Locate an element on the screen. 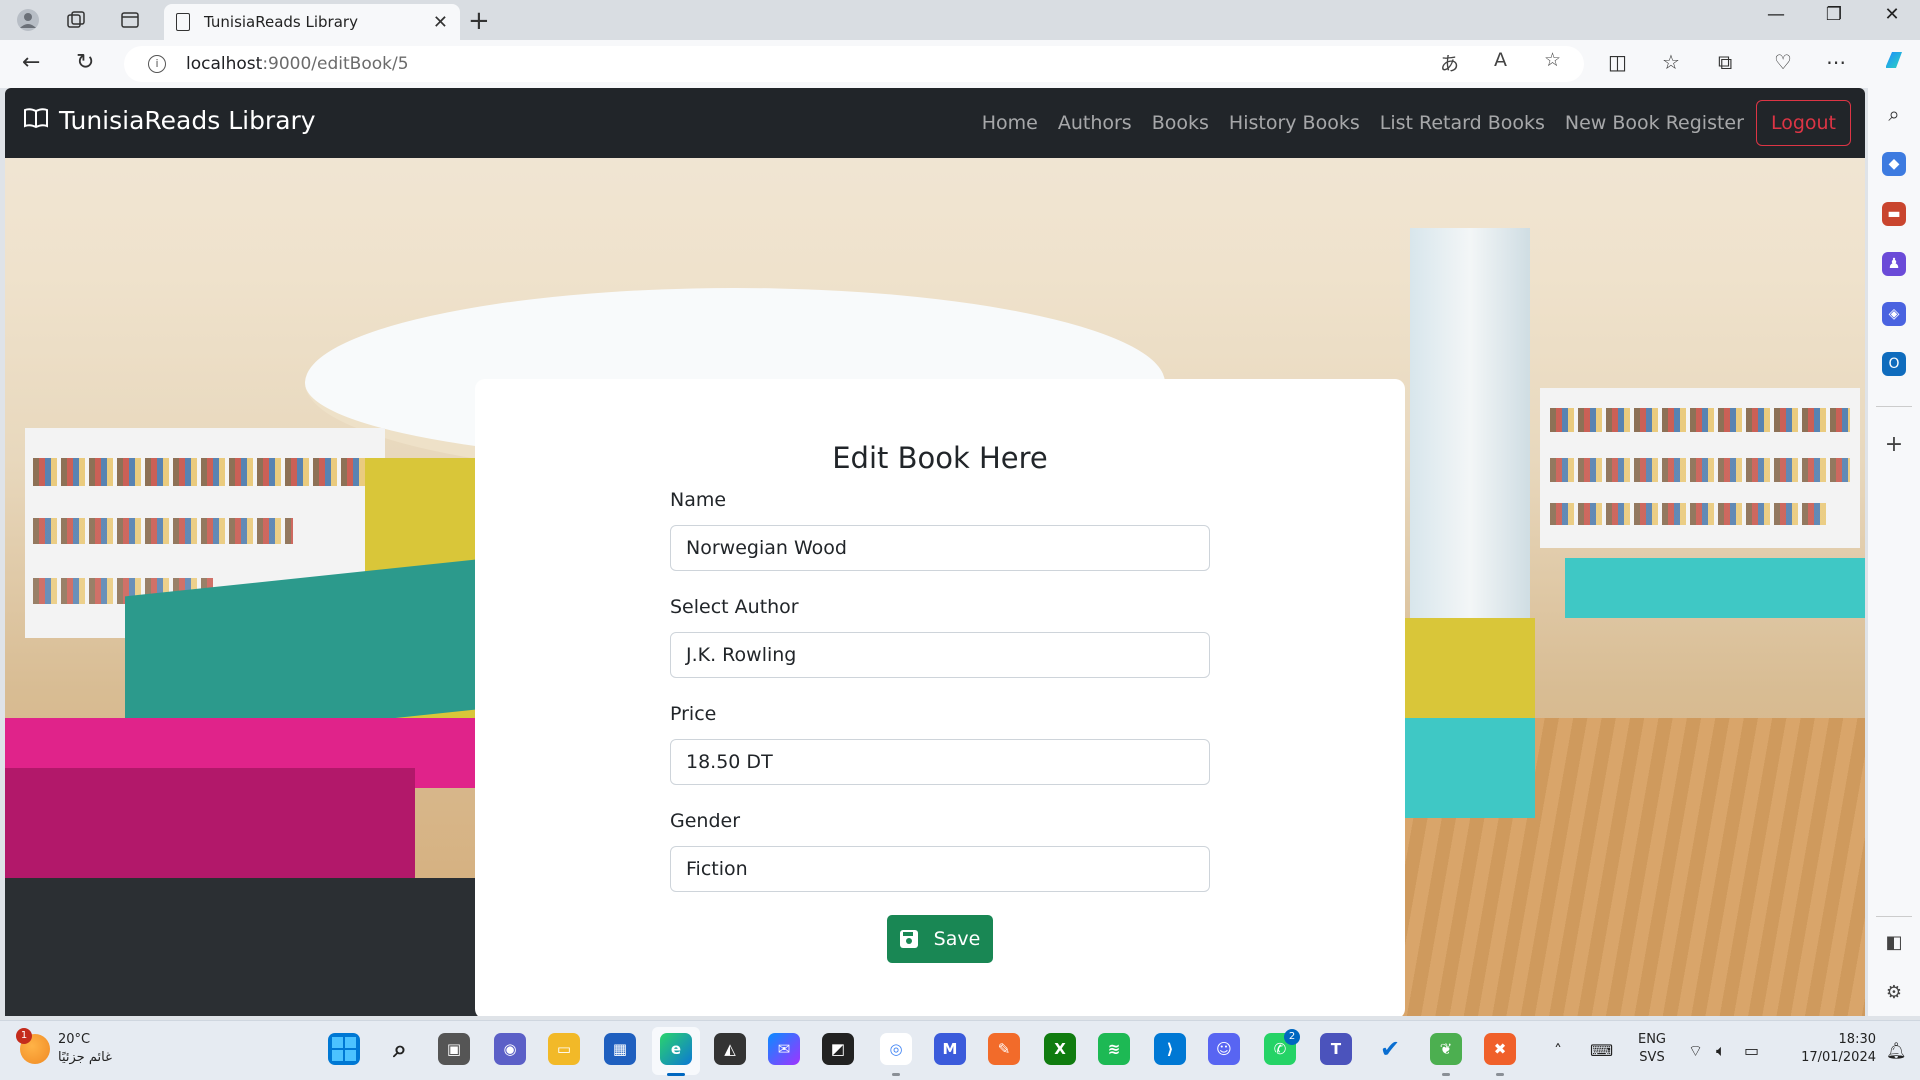 The width and height of the screenshot is (1920, 1080). copilot-icon is located at coordinates (1894, 62).